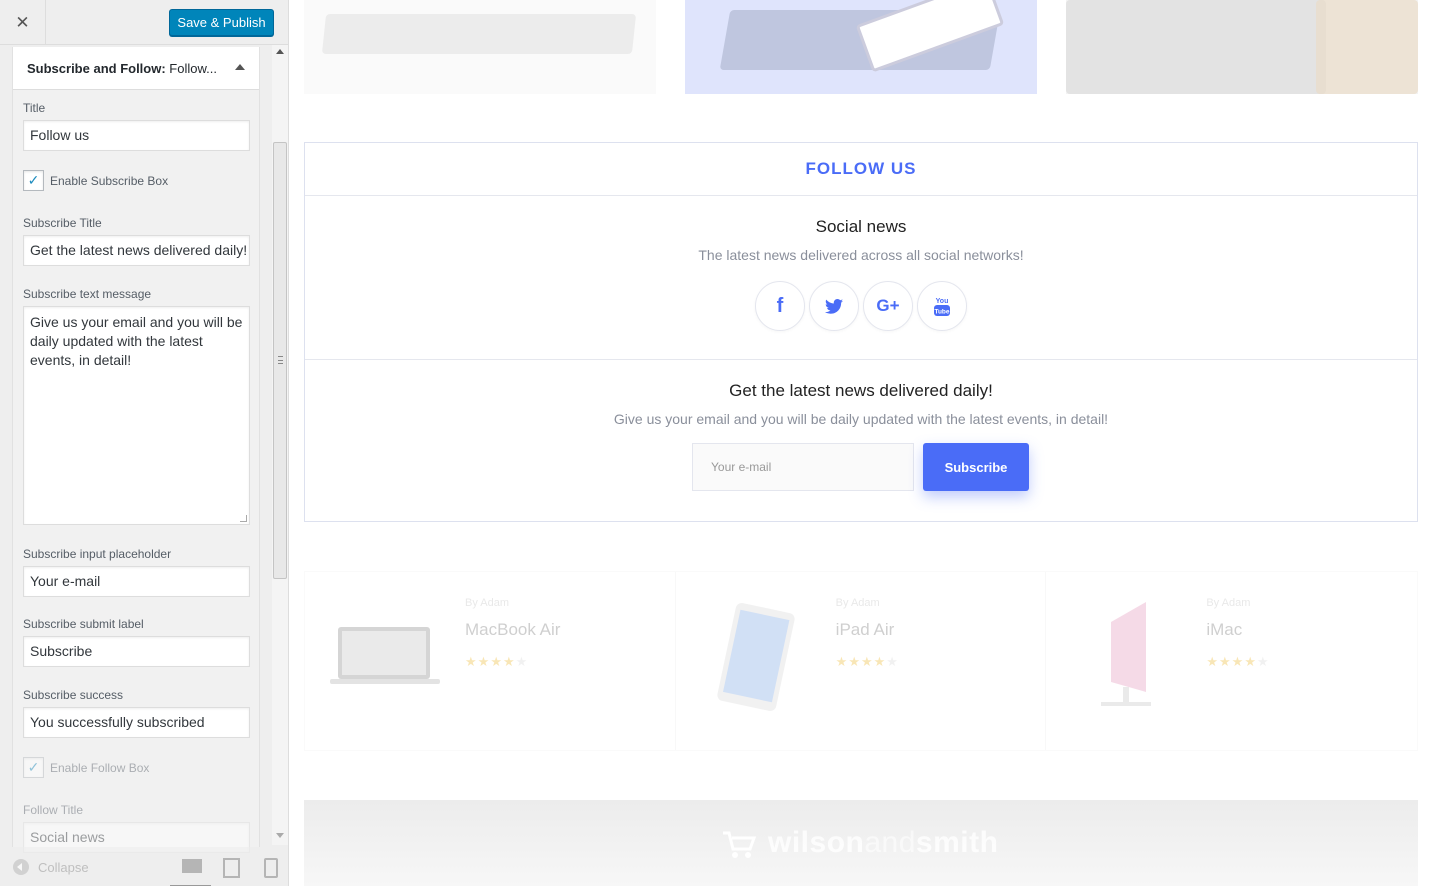  What do you see at coordinates (34, 108) in the screenshot?
I see `title-label: Title` at bounding box center [34, 108].